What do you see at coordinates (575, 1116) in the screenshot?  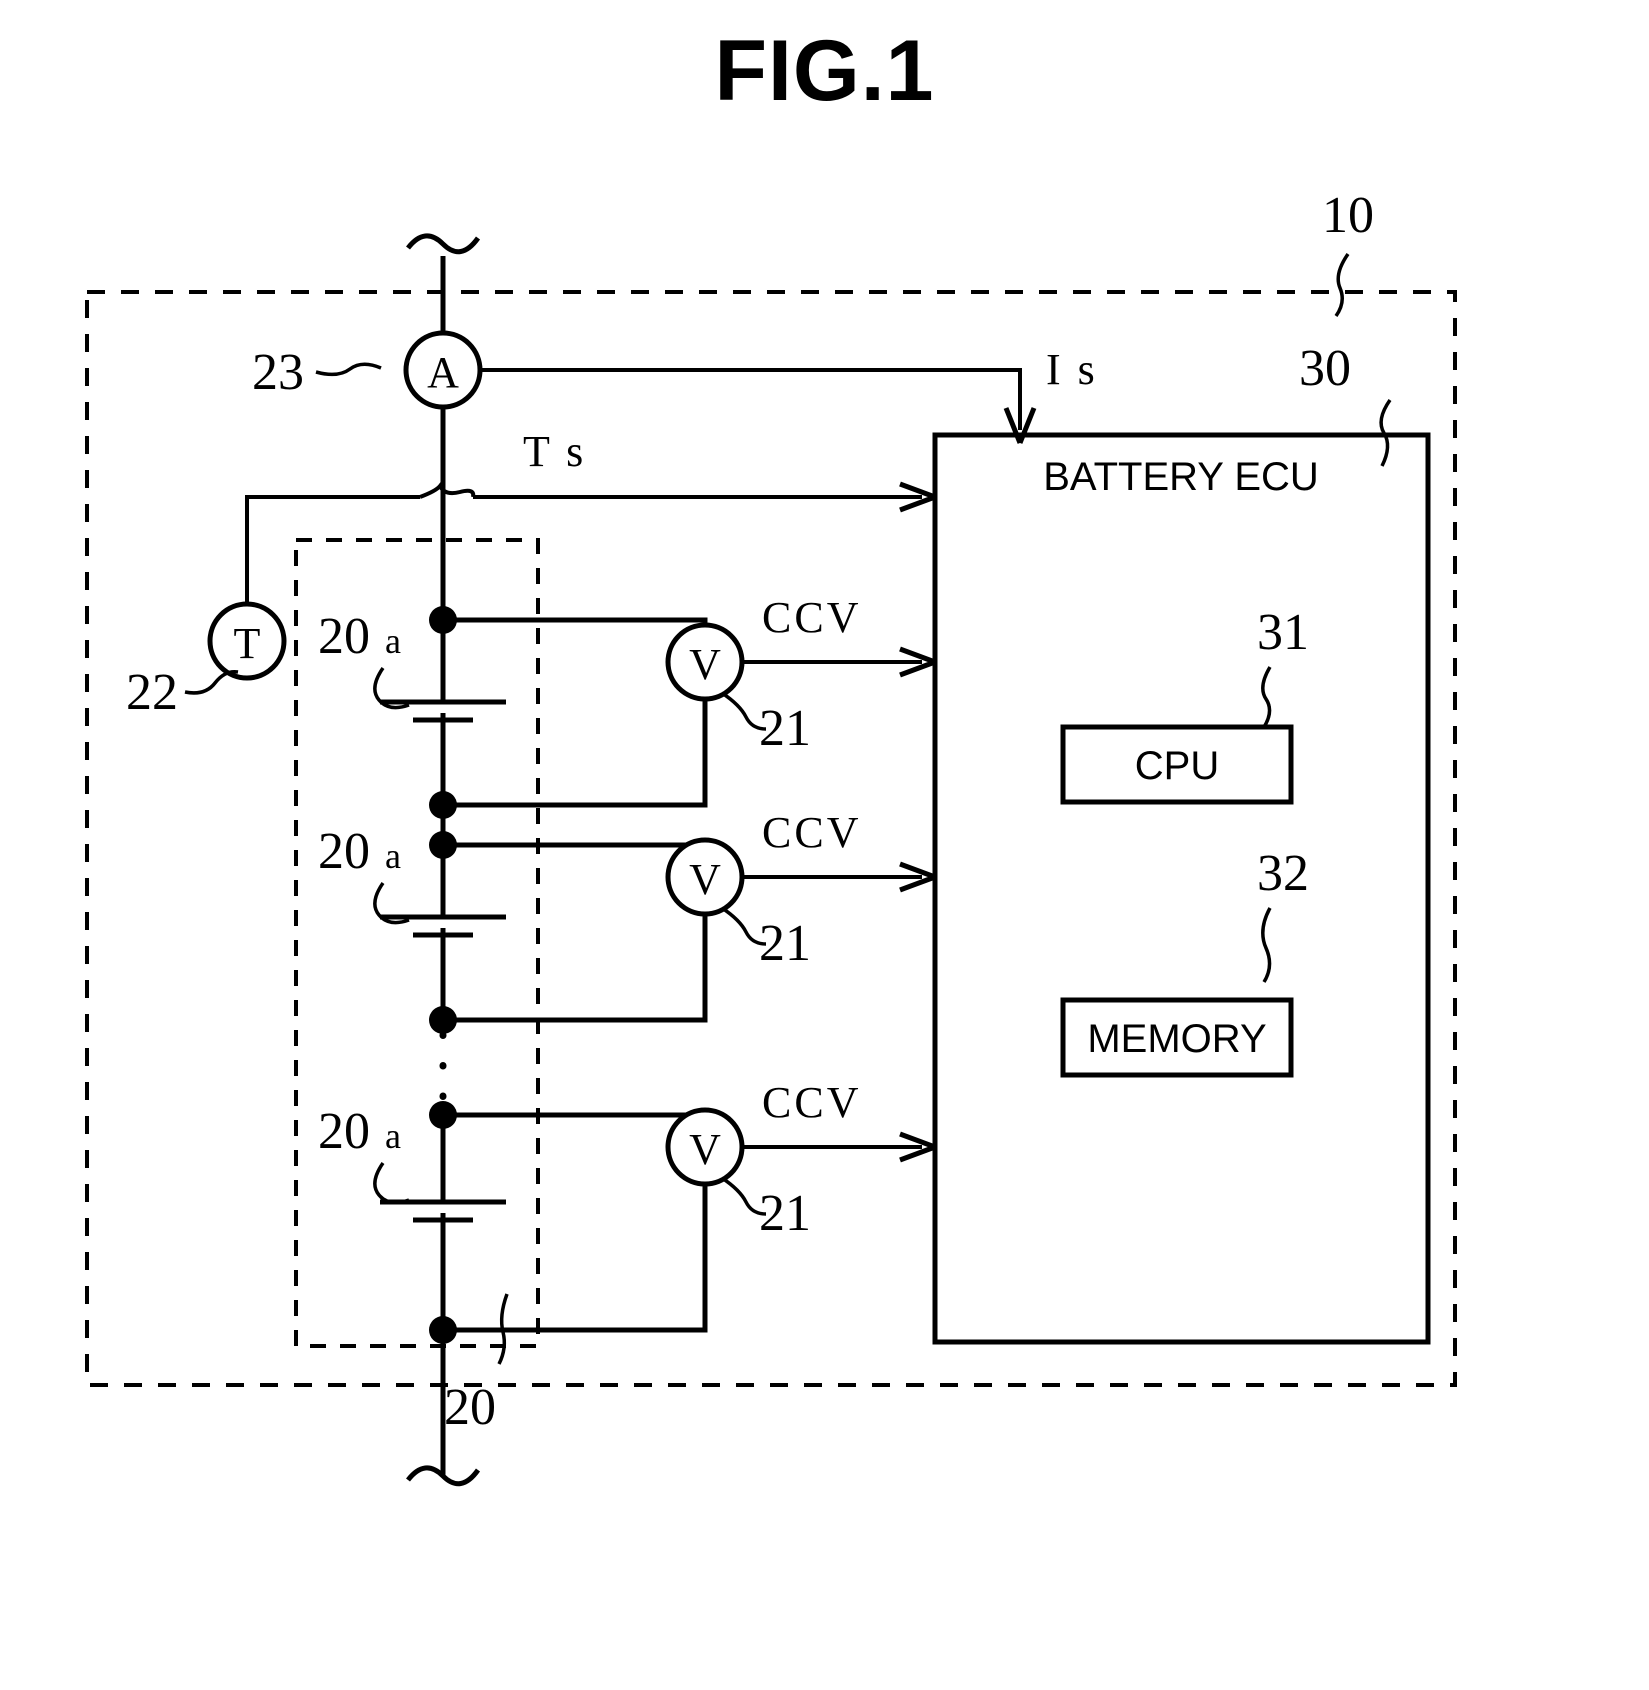 I see `cell3-sense-wire-top` at bounding box center [575, 1116].